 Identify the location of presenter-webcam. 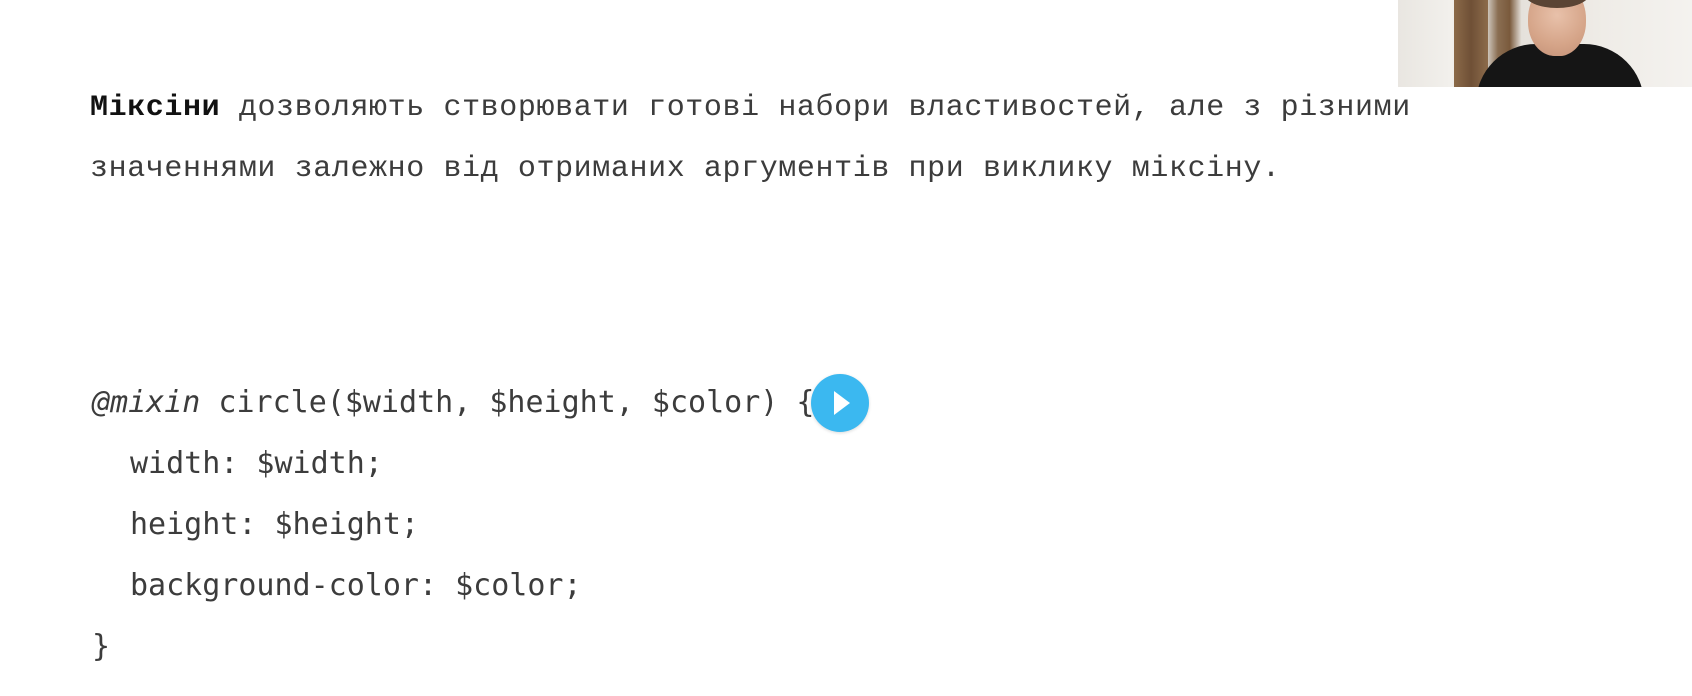
(1545, 43).